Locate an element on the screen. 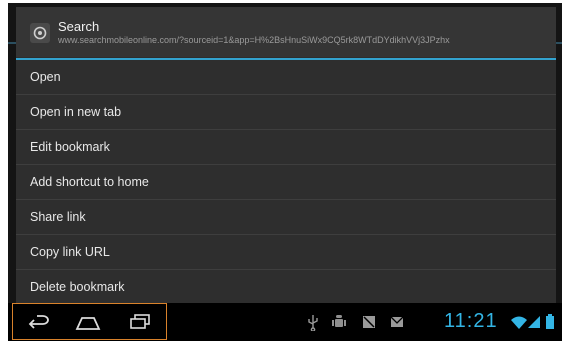 The image size is (565, 345). bookmark-title: Search is located at coordinates (79, 26).